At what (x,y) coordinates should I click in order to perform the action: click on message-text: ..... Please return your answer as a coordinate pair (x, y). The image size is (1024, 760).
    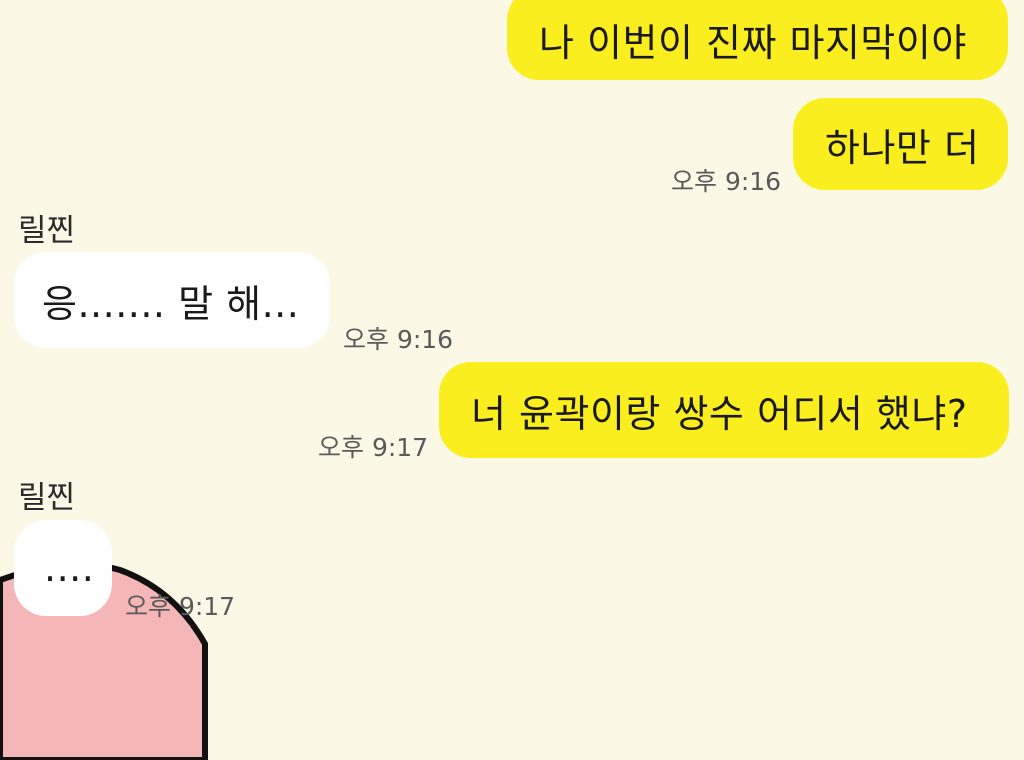
    Looking at the image, I should click on (69, 568).